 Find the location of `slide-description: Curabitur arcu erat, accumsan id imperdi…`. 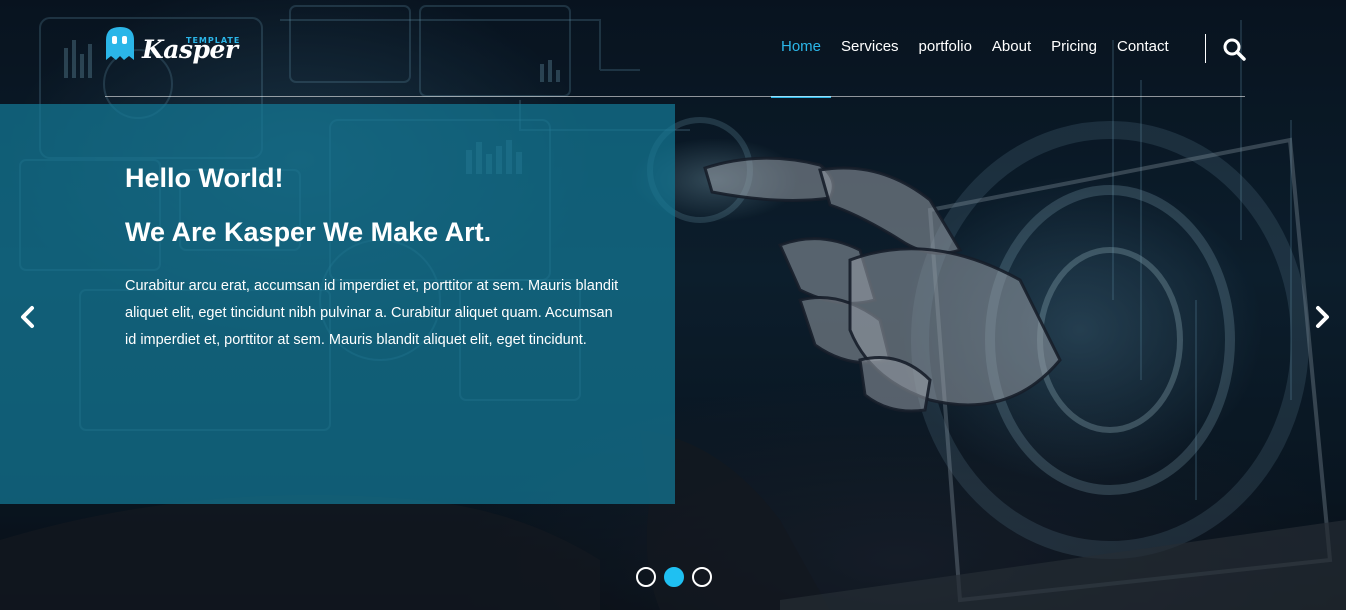

slide-description: Curabitur arcu erat, accumsan id imperdi… is located at coordinates (372, 313).